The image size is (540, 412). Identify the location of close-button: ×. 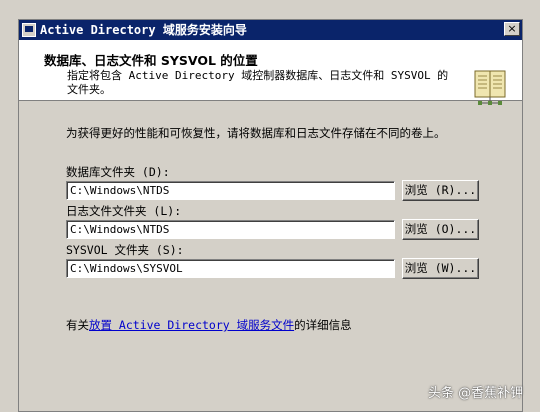
(512, 29).